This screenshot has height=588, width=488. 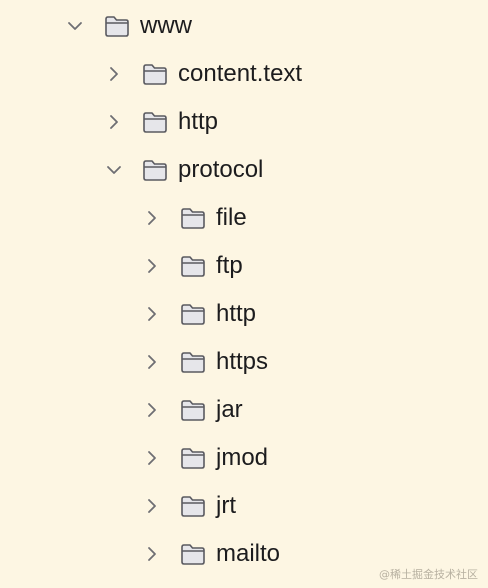 I want to click on tree-item-content-text: content.text, so click(x=244, y=74).